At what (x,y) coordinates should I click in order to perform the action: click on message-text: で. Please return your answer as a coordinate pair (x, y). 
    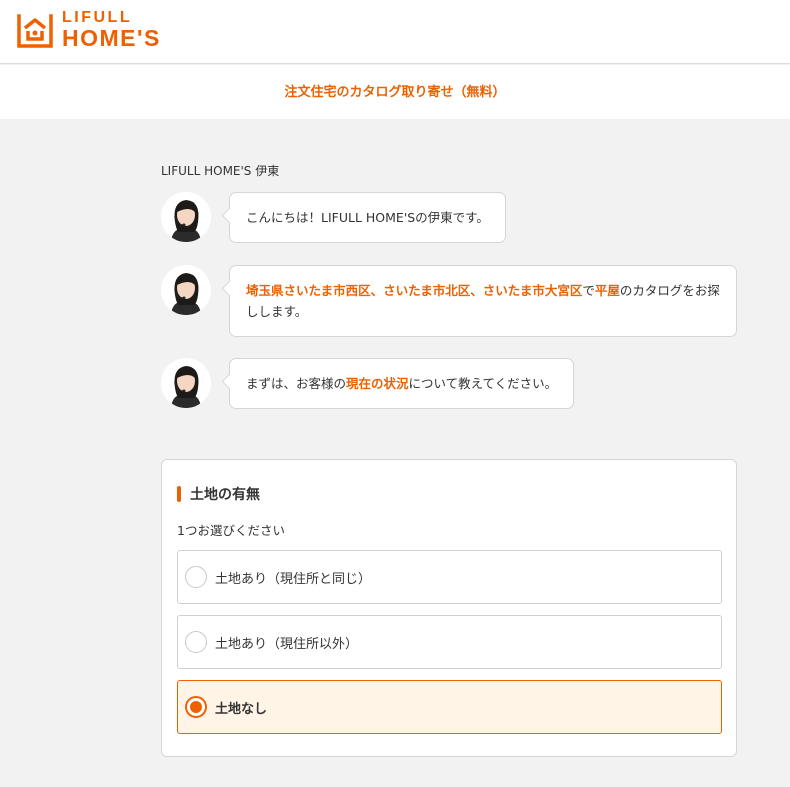
    Looking at the image, I should click on (588, 290).